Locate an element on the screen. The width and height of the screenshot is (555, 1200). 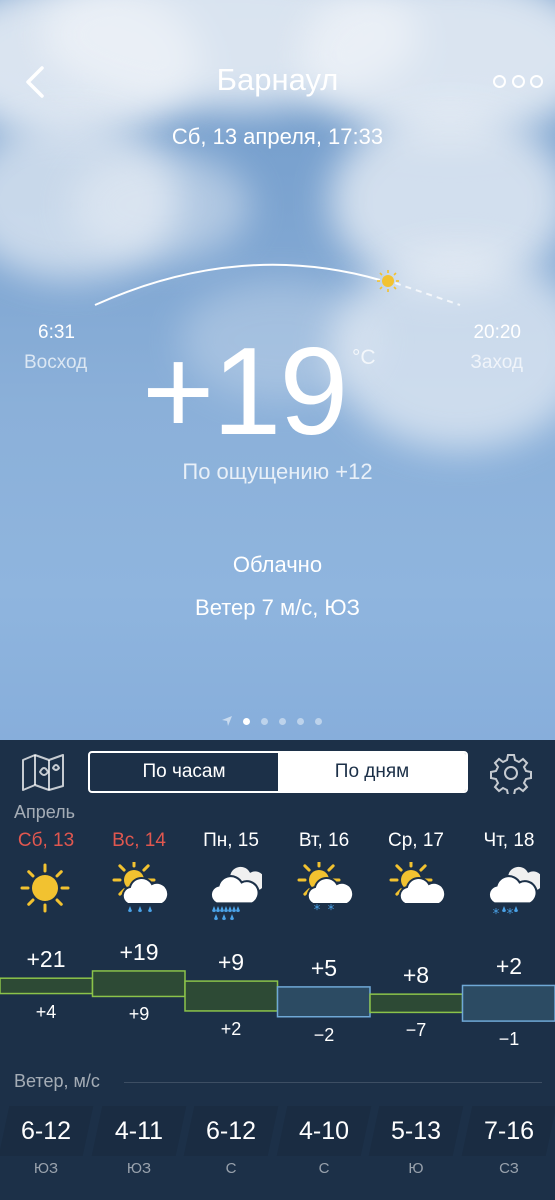
wind-speed: 4-11 is located at coordinates (139, 1131).